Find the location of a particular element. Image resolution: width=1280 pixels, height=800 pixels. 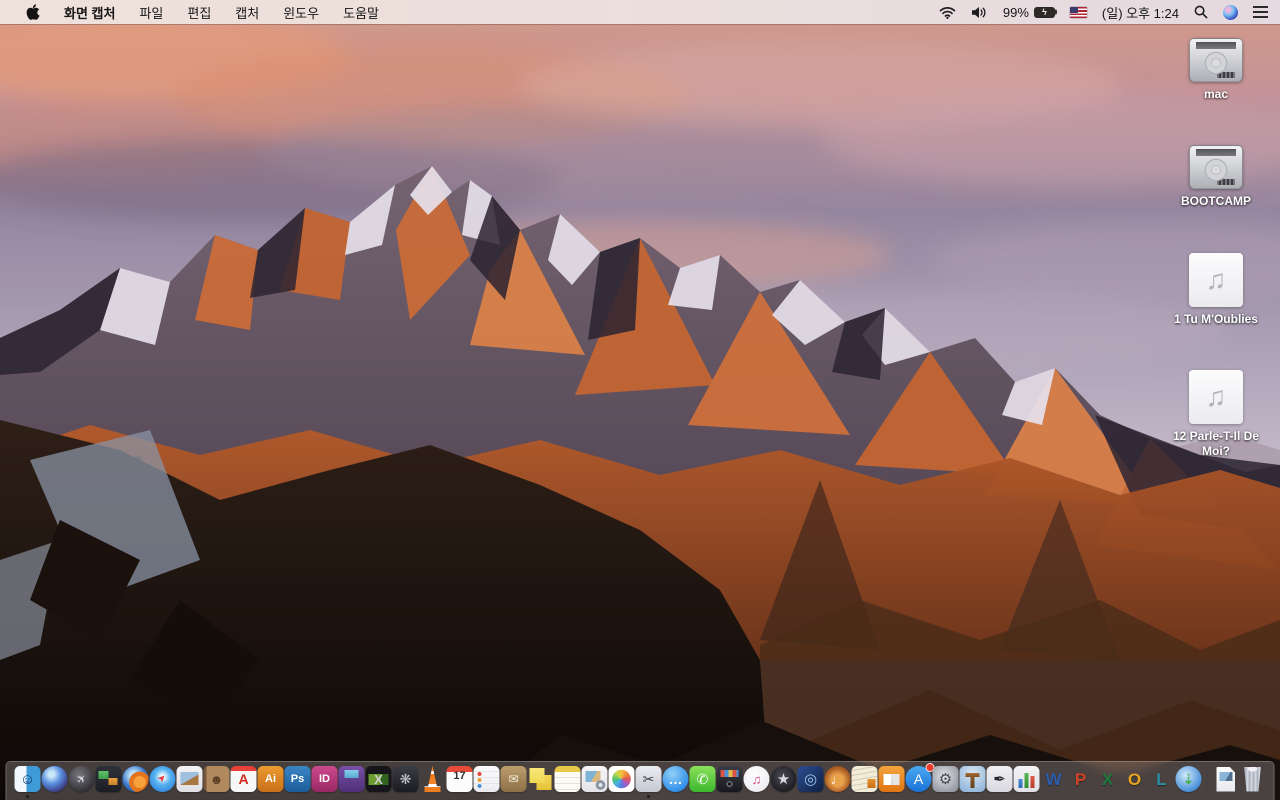

menu-edit: 편집 is located at coordinates (199, 12).